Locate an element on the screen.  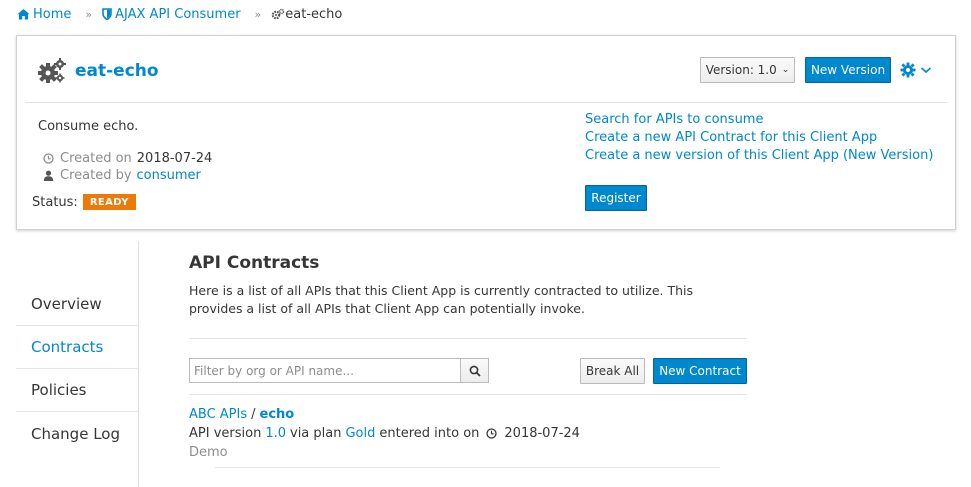
breadcrumb: Home » AJAX API Consumer » eat-echo is located at coordinates (179, 14).